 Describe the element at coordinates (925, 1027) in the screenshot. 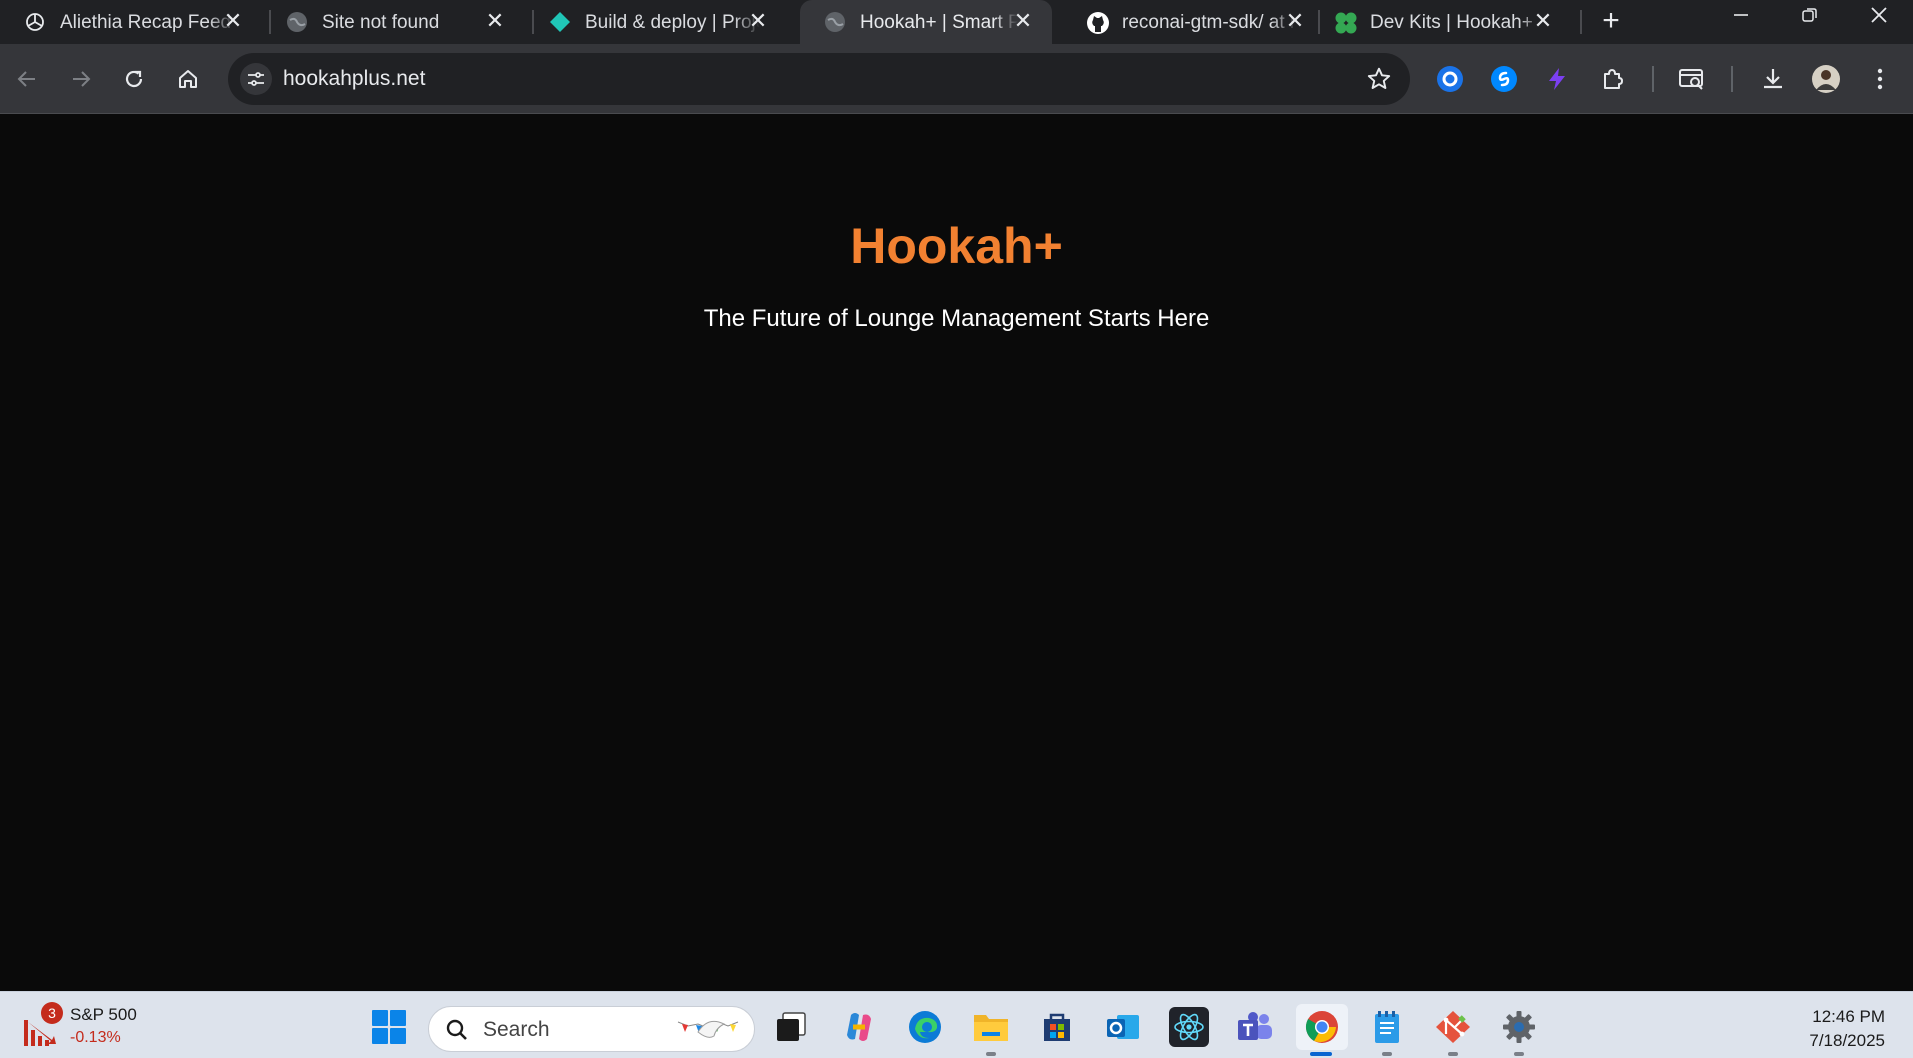

I see `edge-icon` at that location.